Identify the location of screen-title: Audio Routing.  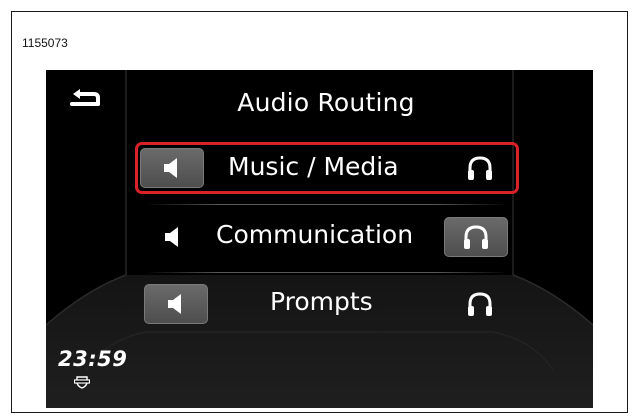
(326, 102).